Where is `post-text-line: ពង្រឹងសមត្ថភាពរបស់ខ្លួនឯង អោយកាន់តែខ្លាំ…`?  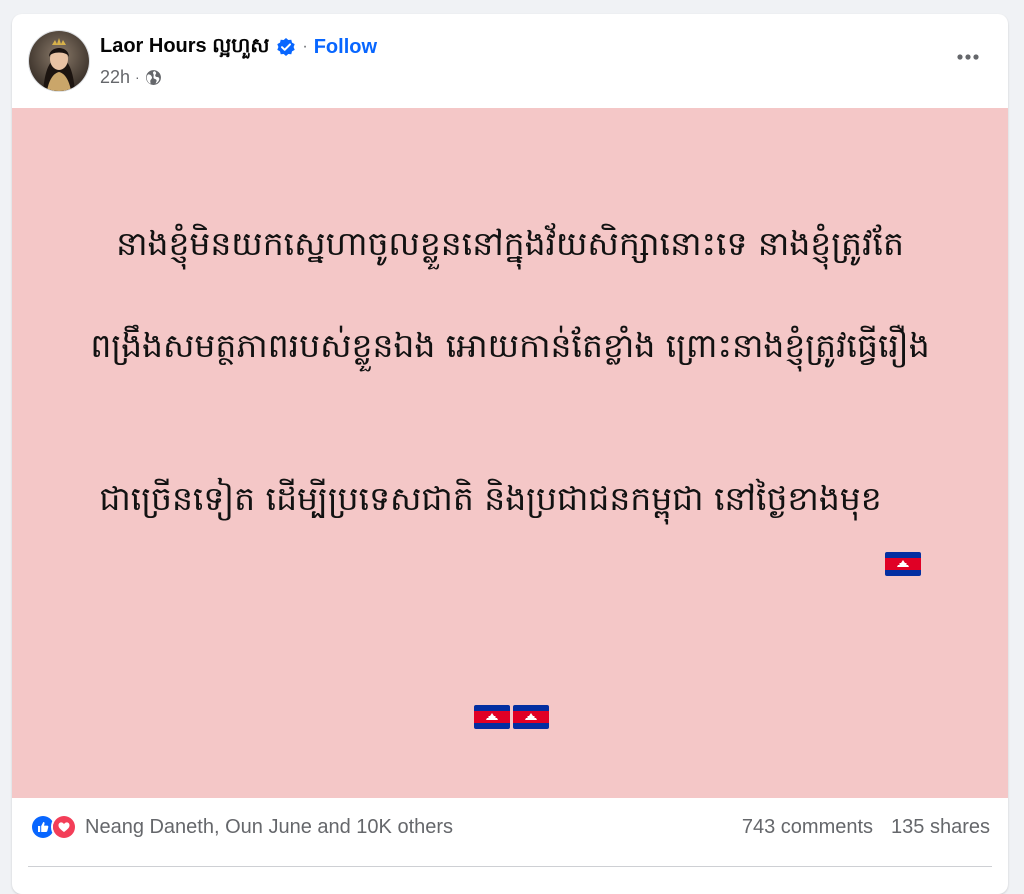 post-text-line: ពង្រឹងសមត្ថភាពរបស់ខ្លួនឯង អោយកាន់តែខ្លាំ… is located at coordinates (510, 345).